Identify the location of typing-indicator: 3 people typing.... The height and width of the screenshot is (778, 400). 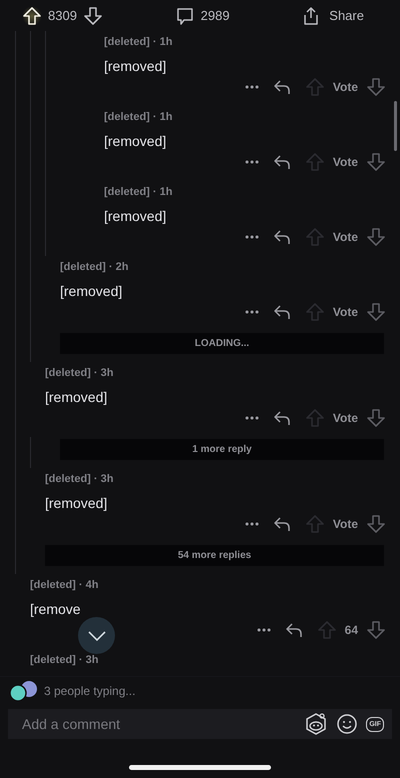
(90, 691).